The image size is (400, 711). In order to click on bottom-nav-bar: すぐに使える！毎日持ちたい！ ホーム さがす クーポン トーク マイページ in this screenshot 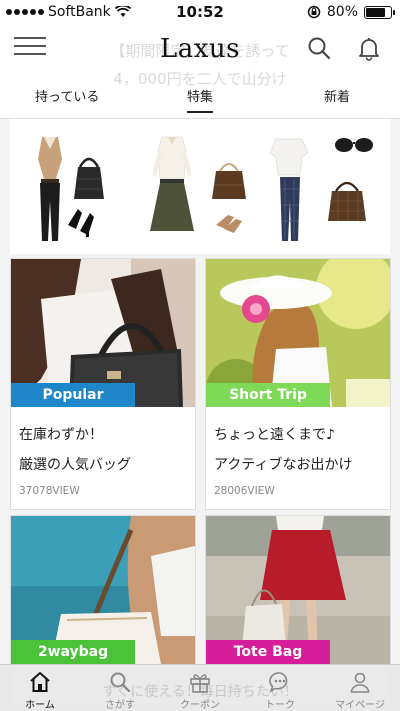, I will do `click(200, 687)`.